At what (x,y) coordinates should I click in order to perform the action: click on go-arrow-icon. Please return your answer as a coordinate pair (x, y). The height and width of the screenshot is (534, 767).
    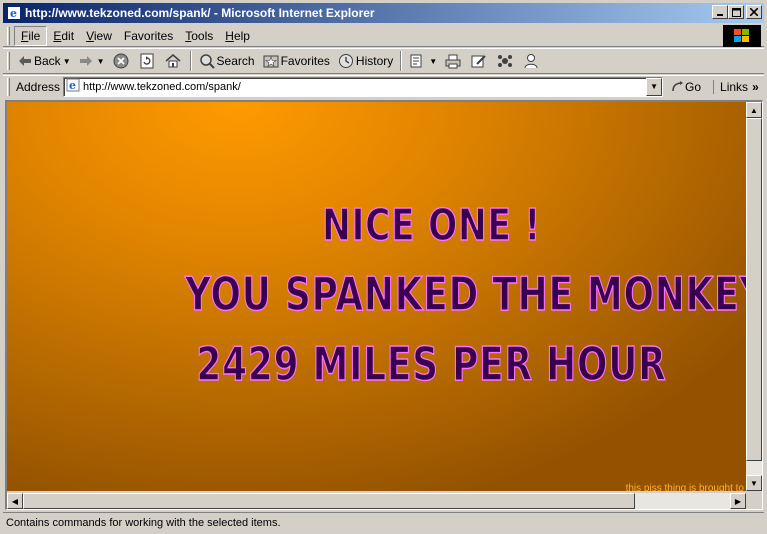
    Looking at the image, I should click on (678, 85).